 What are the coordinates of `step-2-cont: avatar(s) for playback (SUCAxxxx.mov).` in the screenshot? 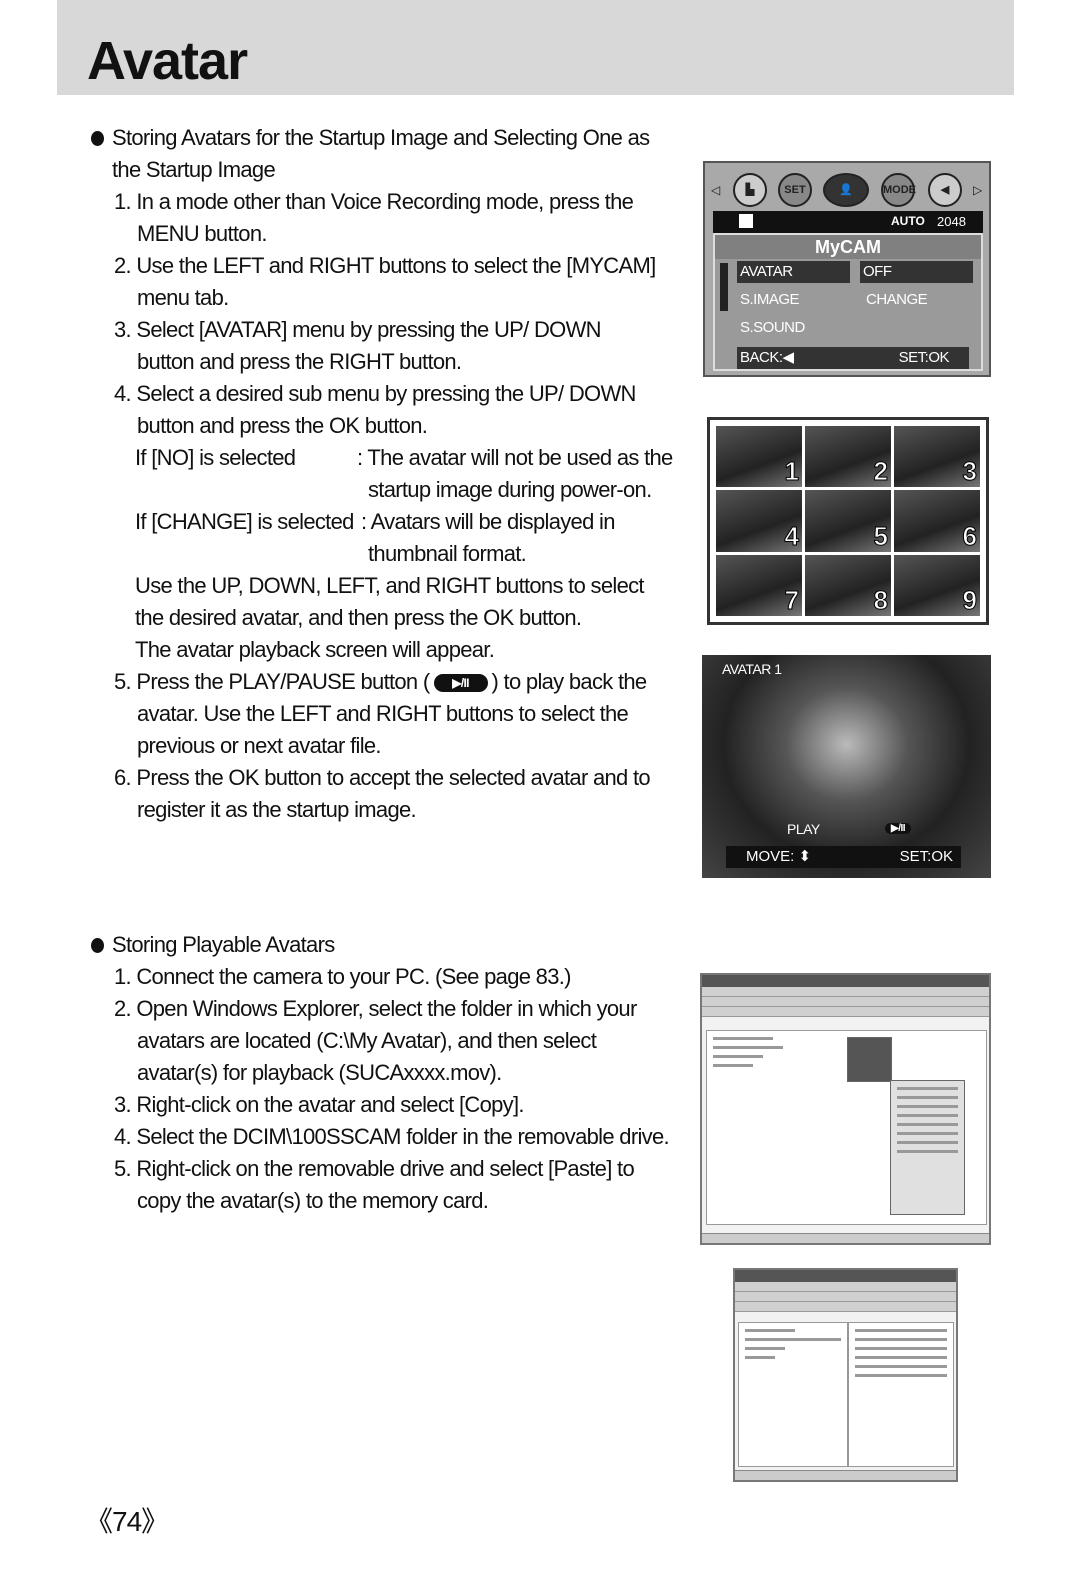 It's located at (319, 1072).